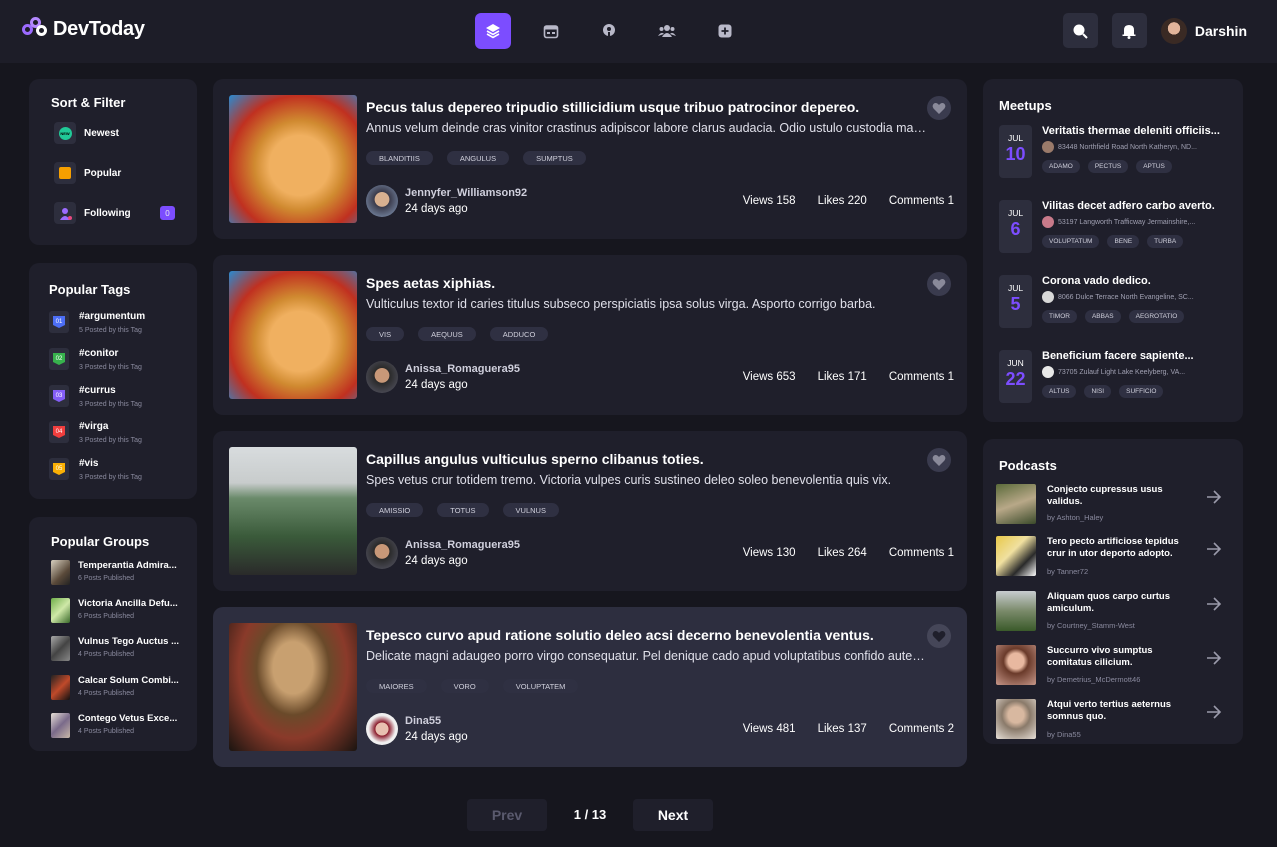 This screenshot has width=1277, height=847. Describe the element at coordinates (1080, 30) in the screenshot. I see `search-button` at that location.